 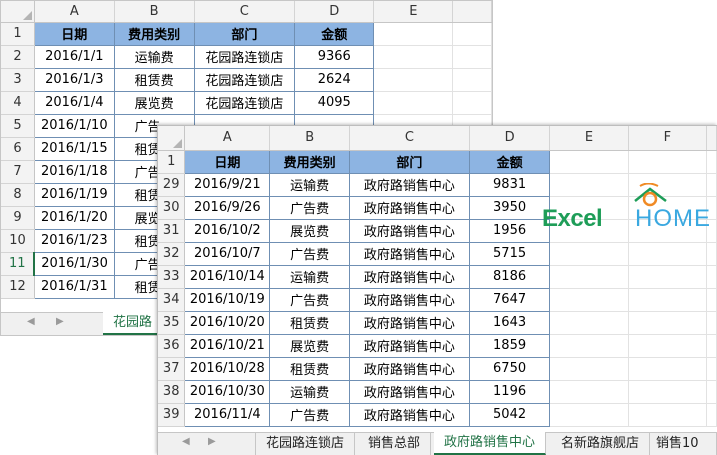 What do you see at coordinates (305, 444) in the screenshot?
I see `tab-garden-road: 花园路连锁店` at bounding box center [305, 444].